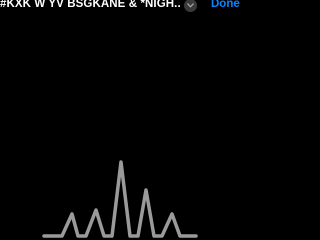  I want to click on title-options-button, so click(190, 6).